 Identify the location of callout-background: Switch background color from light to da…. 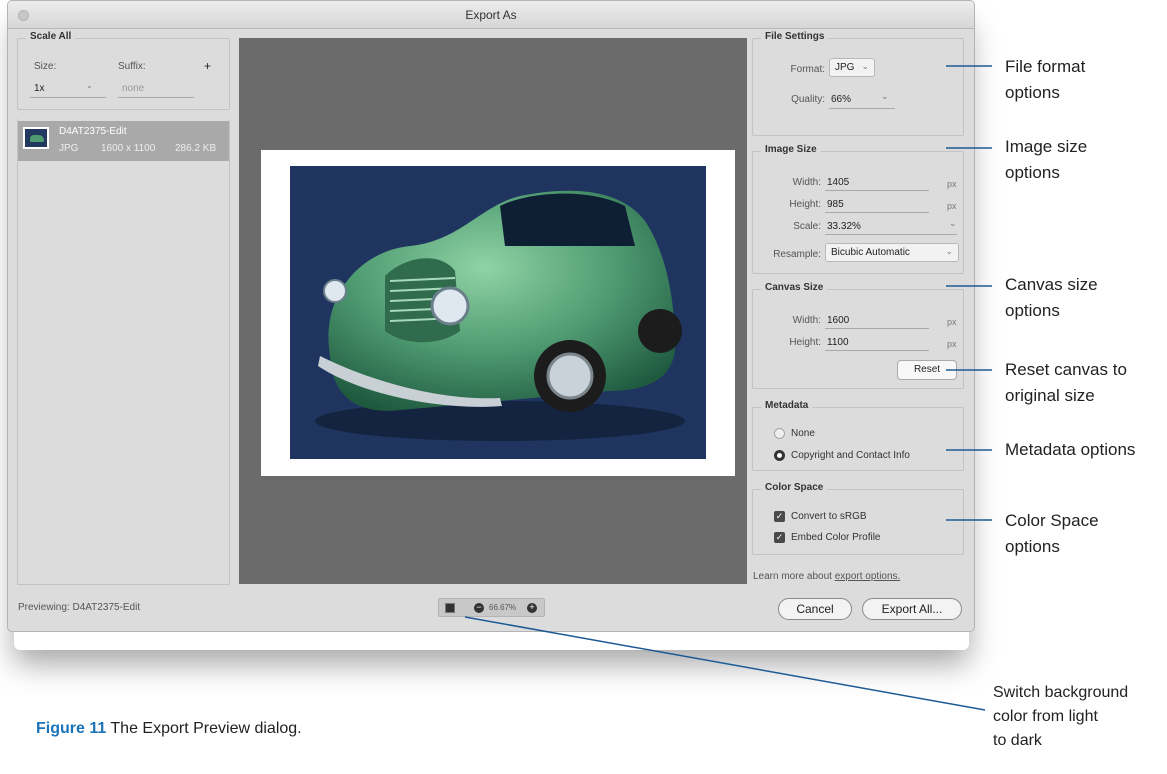
(1060, 717).